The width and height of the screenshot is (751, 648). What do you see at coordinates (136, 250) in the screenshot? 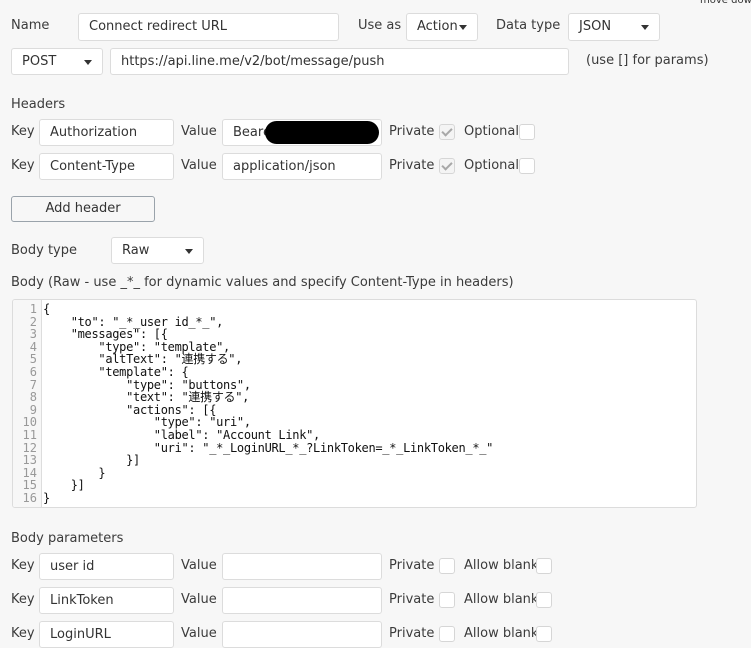
I see `body-type-value: Raw` at bounding box center [136, 250].